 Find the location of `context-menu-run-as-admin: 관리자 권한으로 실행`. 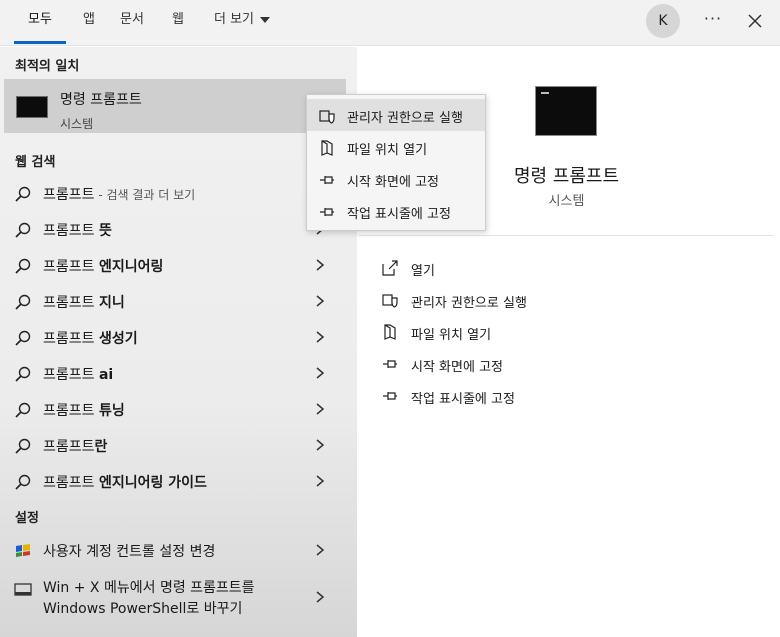

context-menu-run-as-admin: 관리자 권한으로 실행 is located at coordinates (396, 115).